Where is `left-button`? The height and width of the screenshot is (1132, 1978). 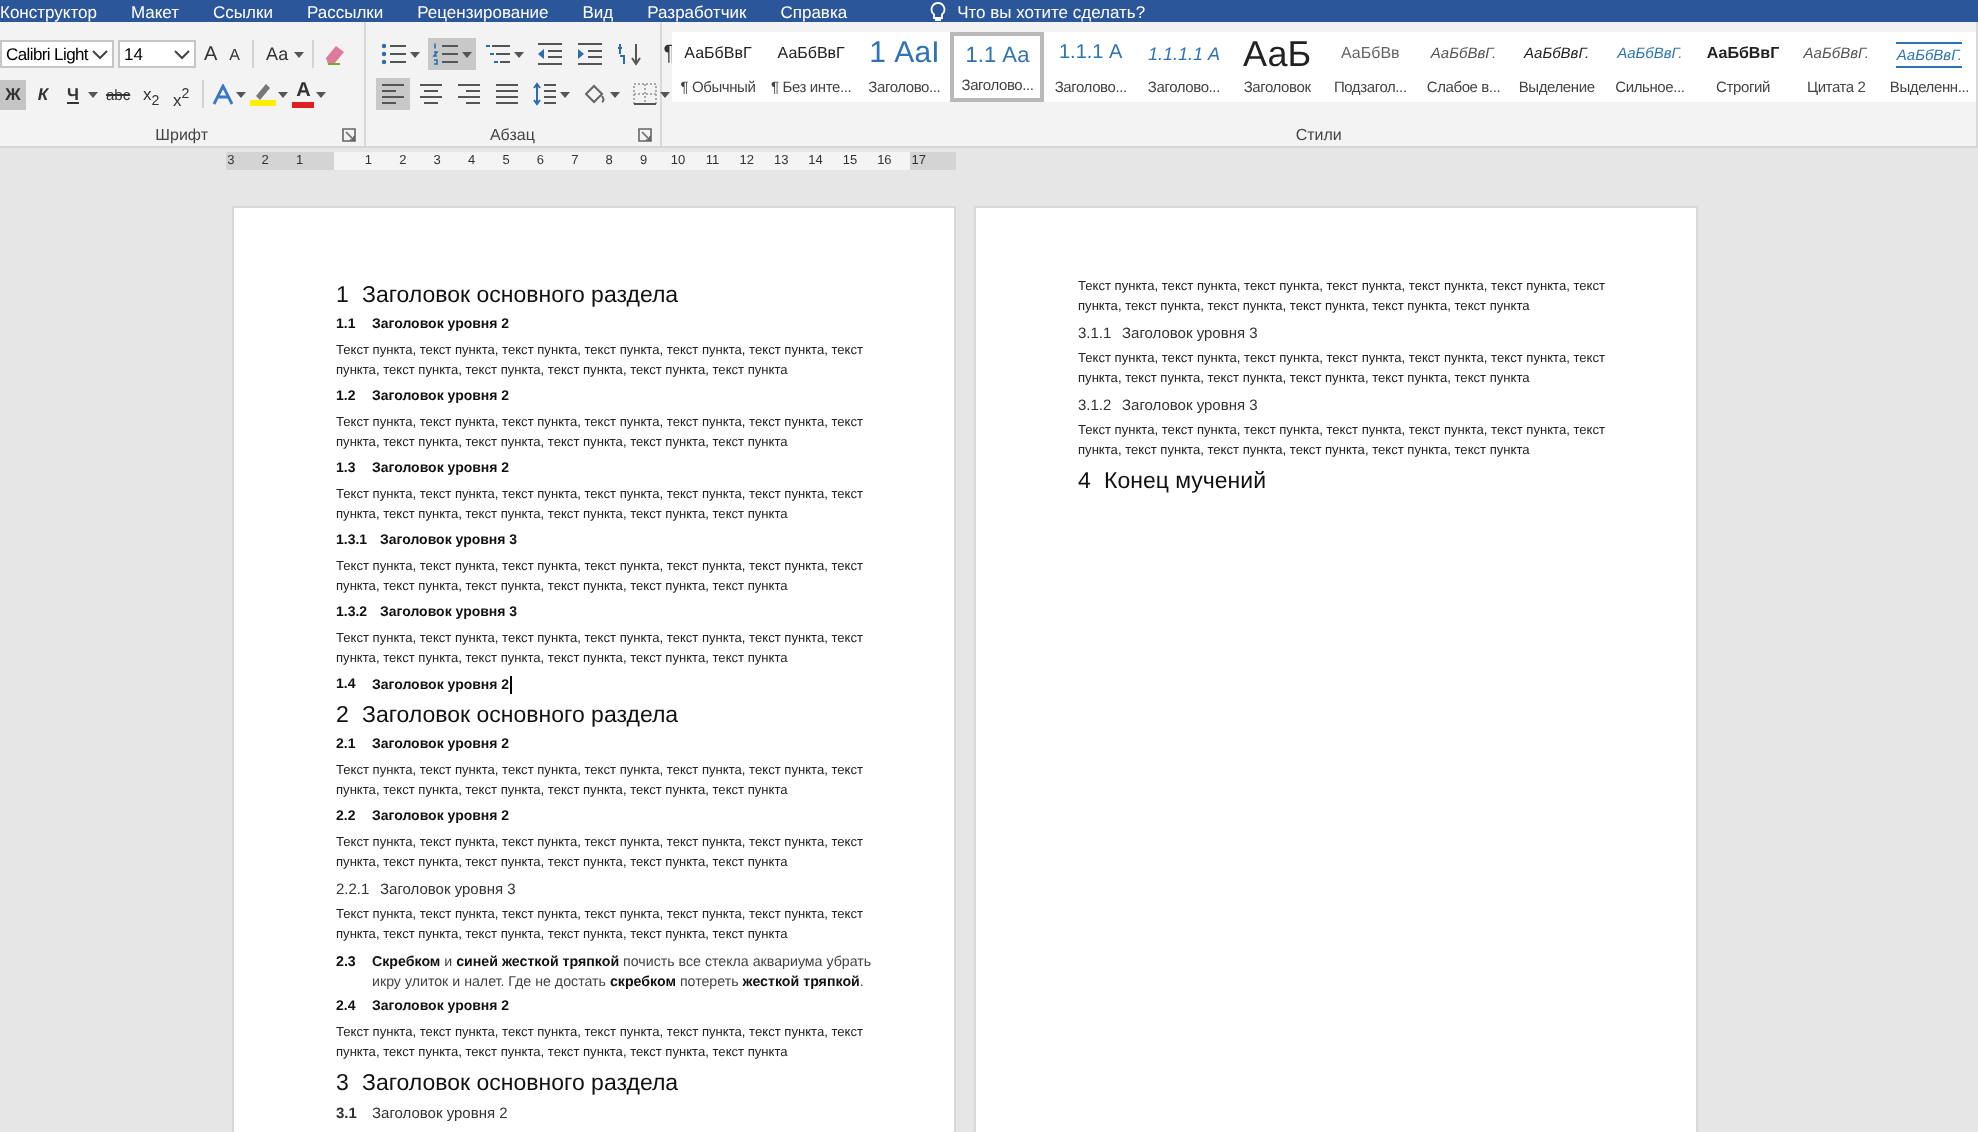 left-button is located at coordinates (392, 94).